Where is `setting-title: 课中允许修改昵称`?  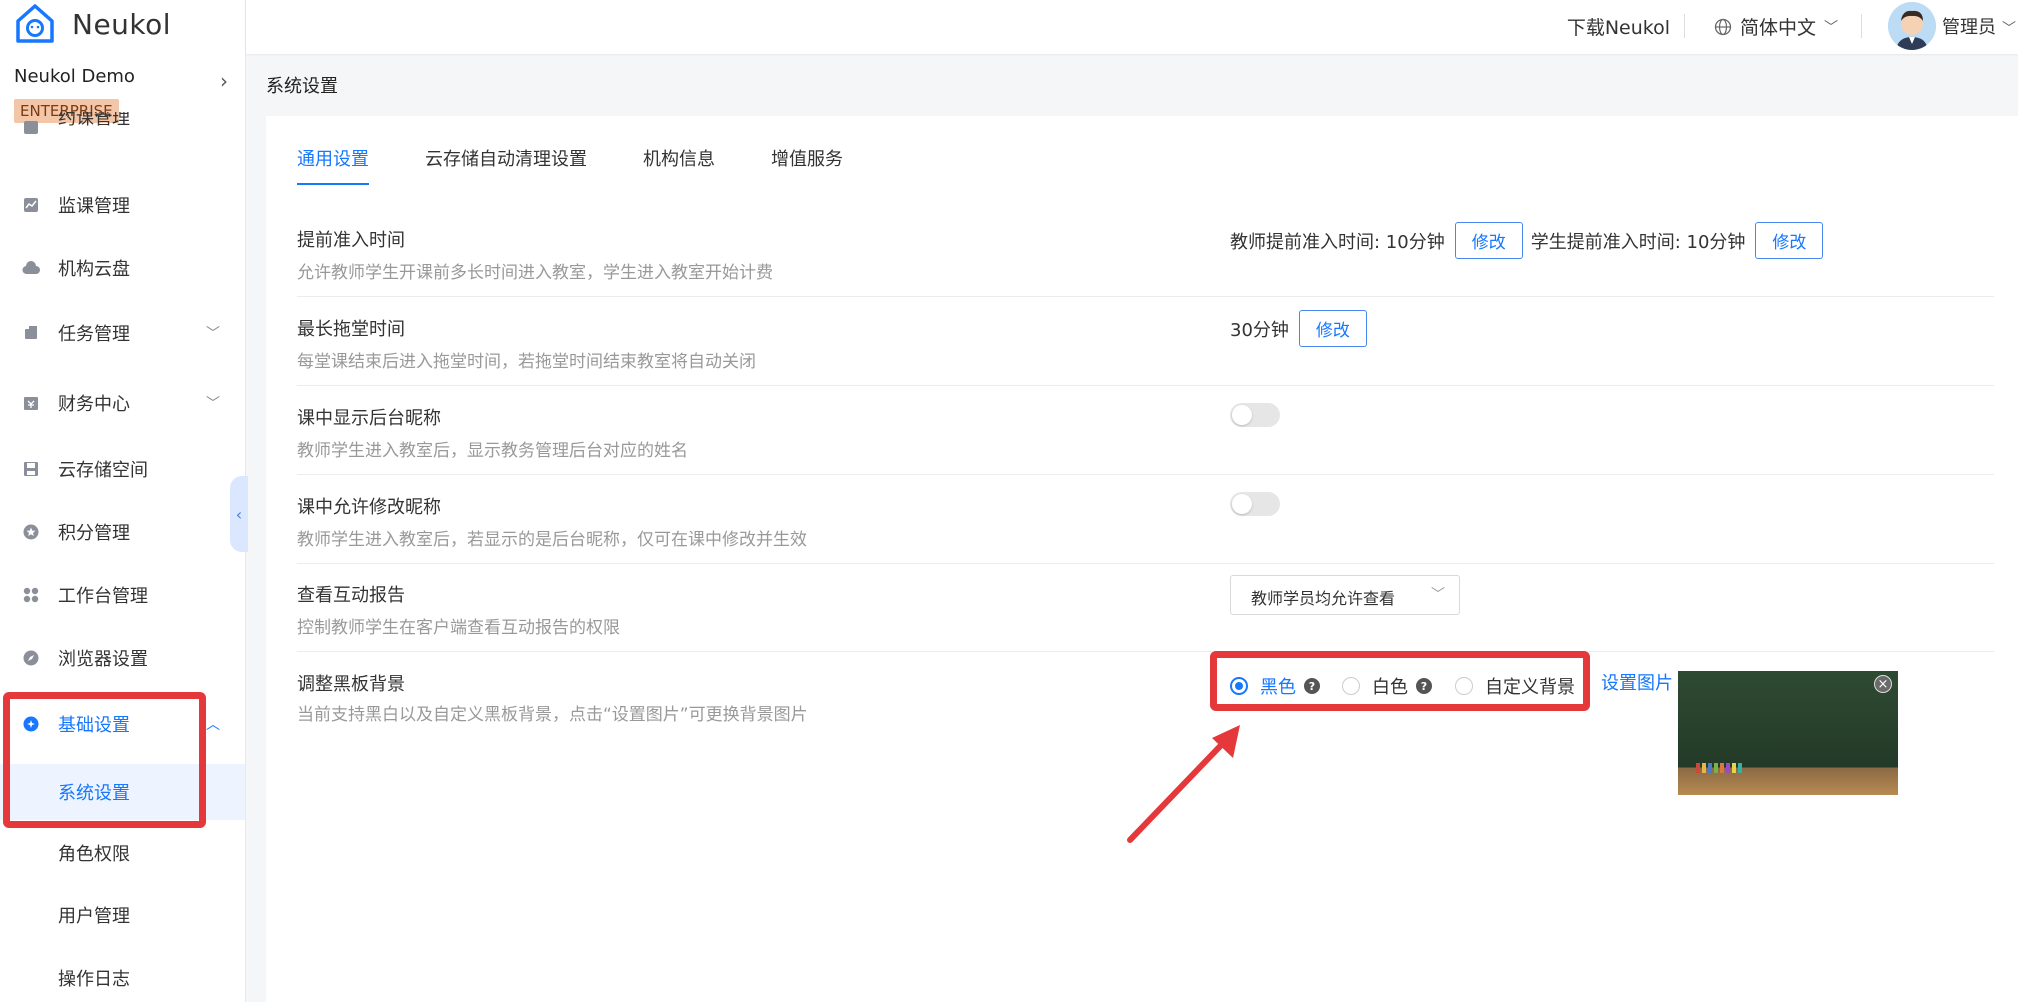
setting-title: 课中允许修改昵称 is located at coordinates (369, 507).